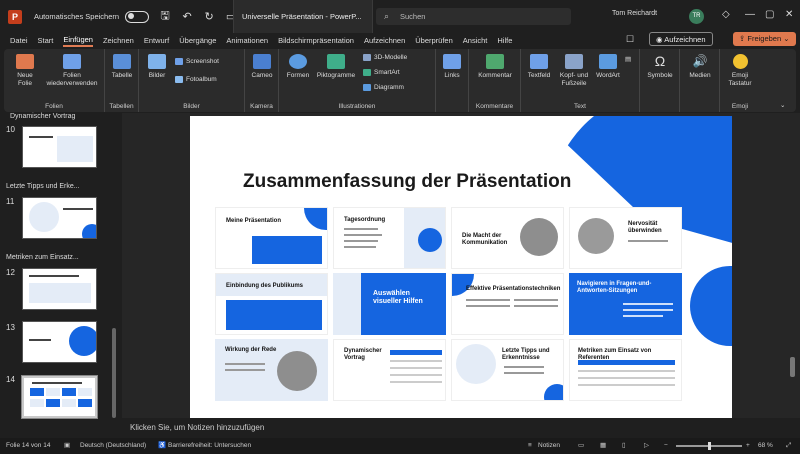  Describe the element at coordinates (383, 87) in the screenshot. I see `chart-button: Diagramm` at that location.